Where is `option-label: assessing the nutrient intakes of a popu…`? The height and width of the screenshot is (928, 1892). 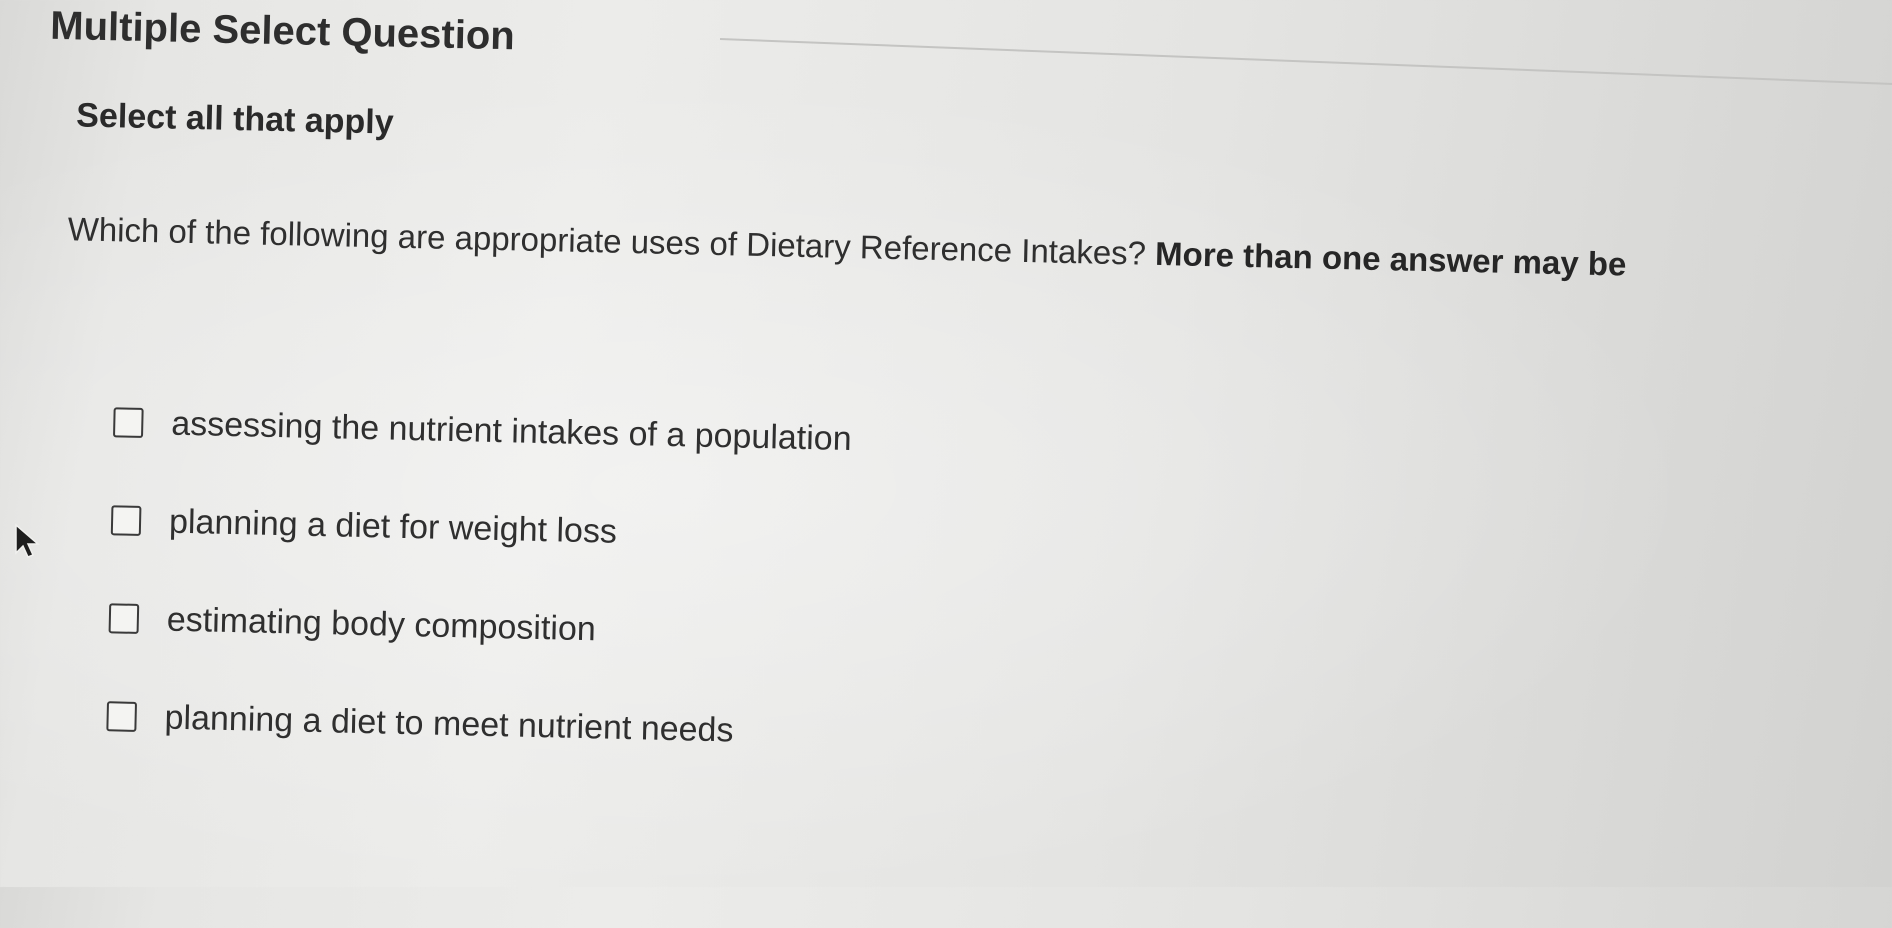
option-label: assessing the nutrient intakes of a popu… is located at coordinates (511, 431).